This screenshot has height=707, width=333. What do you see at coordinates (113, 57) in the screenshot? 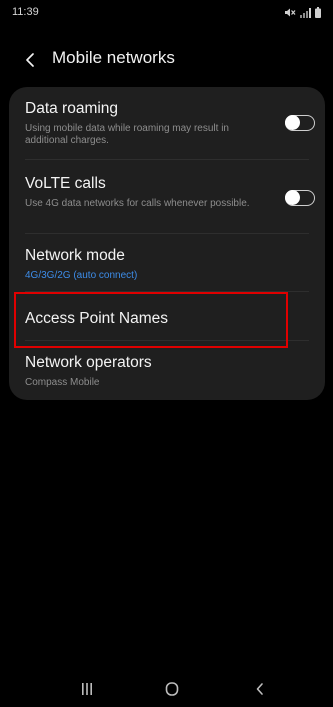
I see `page-title: Mobile networks` at bounding box center [113, 57].